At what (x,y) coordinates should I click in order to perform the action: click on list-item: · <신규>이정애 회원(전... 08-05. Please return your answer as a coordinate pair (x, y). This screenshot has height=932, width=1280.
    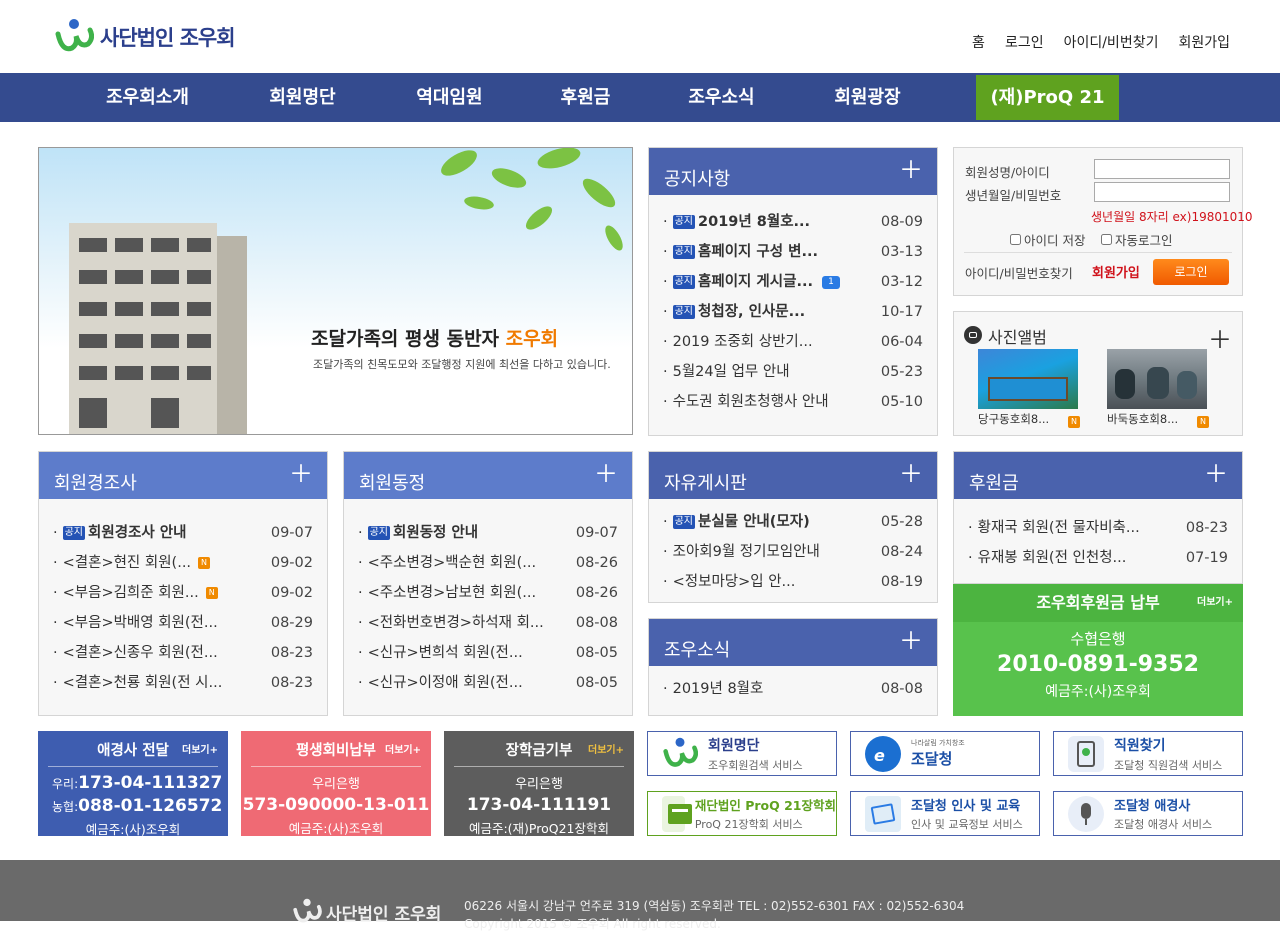
    Looking at the image, I should click on (488, 683).